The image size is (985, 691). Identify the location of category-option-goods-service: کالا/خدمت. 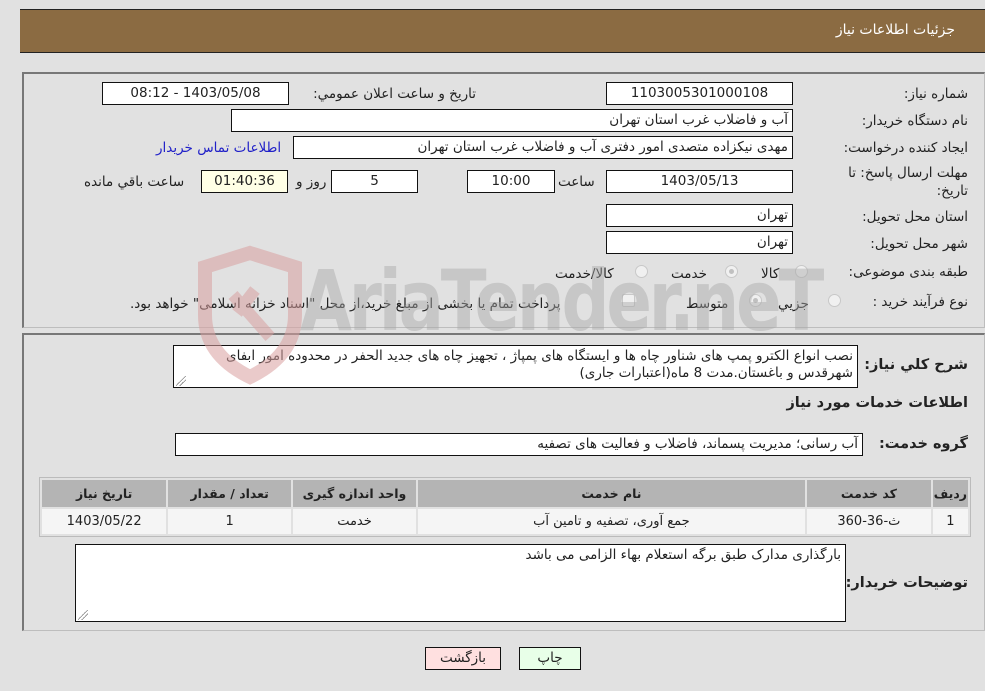
(584, 274).